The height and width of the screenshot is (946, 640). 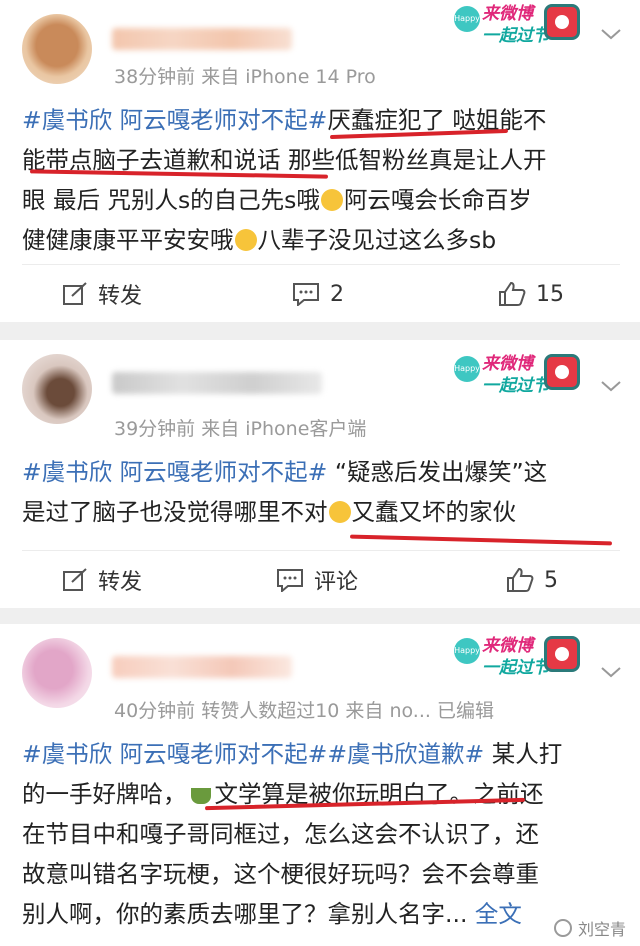 What do you see at coordinates (331, 200) in the screenshot?
I see `smile-emoji-icon` at bounding box center [331, 200].